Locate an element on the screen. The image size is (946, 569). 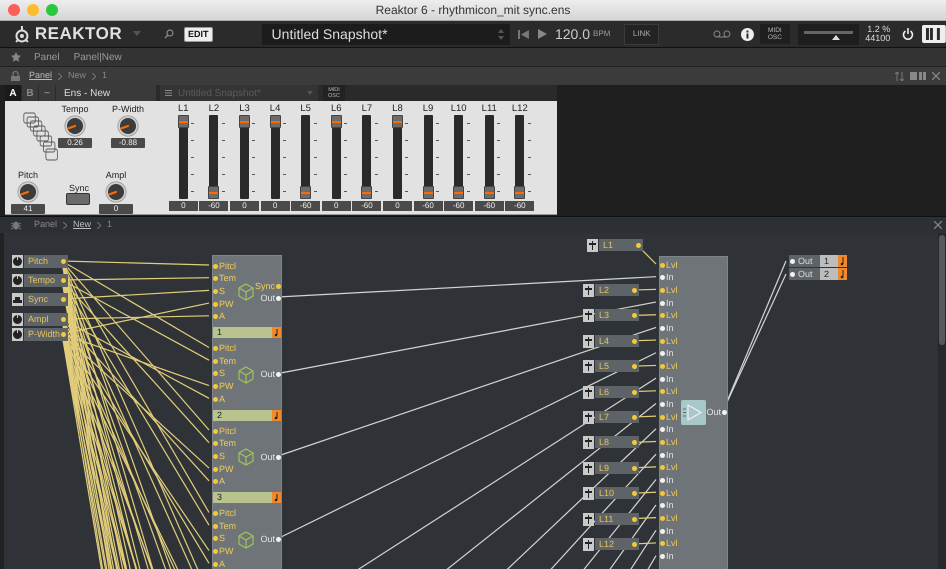
mixer-block: Lvl In Lvl In Lvl In Lvl In Lvl In Lvl In Lvl In Lvl In Lvl In Lvl In Lvl In Lvl In Out is located at coordinates (693, 412).